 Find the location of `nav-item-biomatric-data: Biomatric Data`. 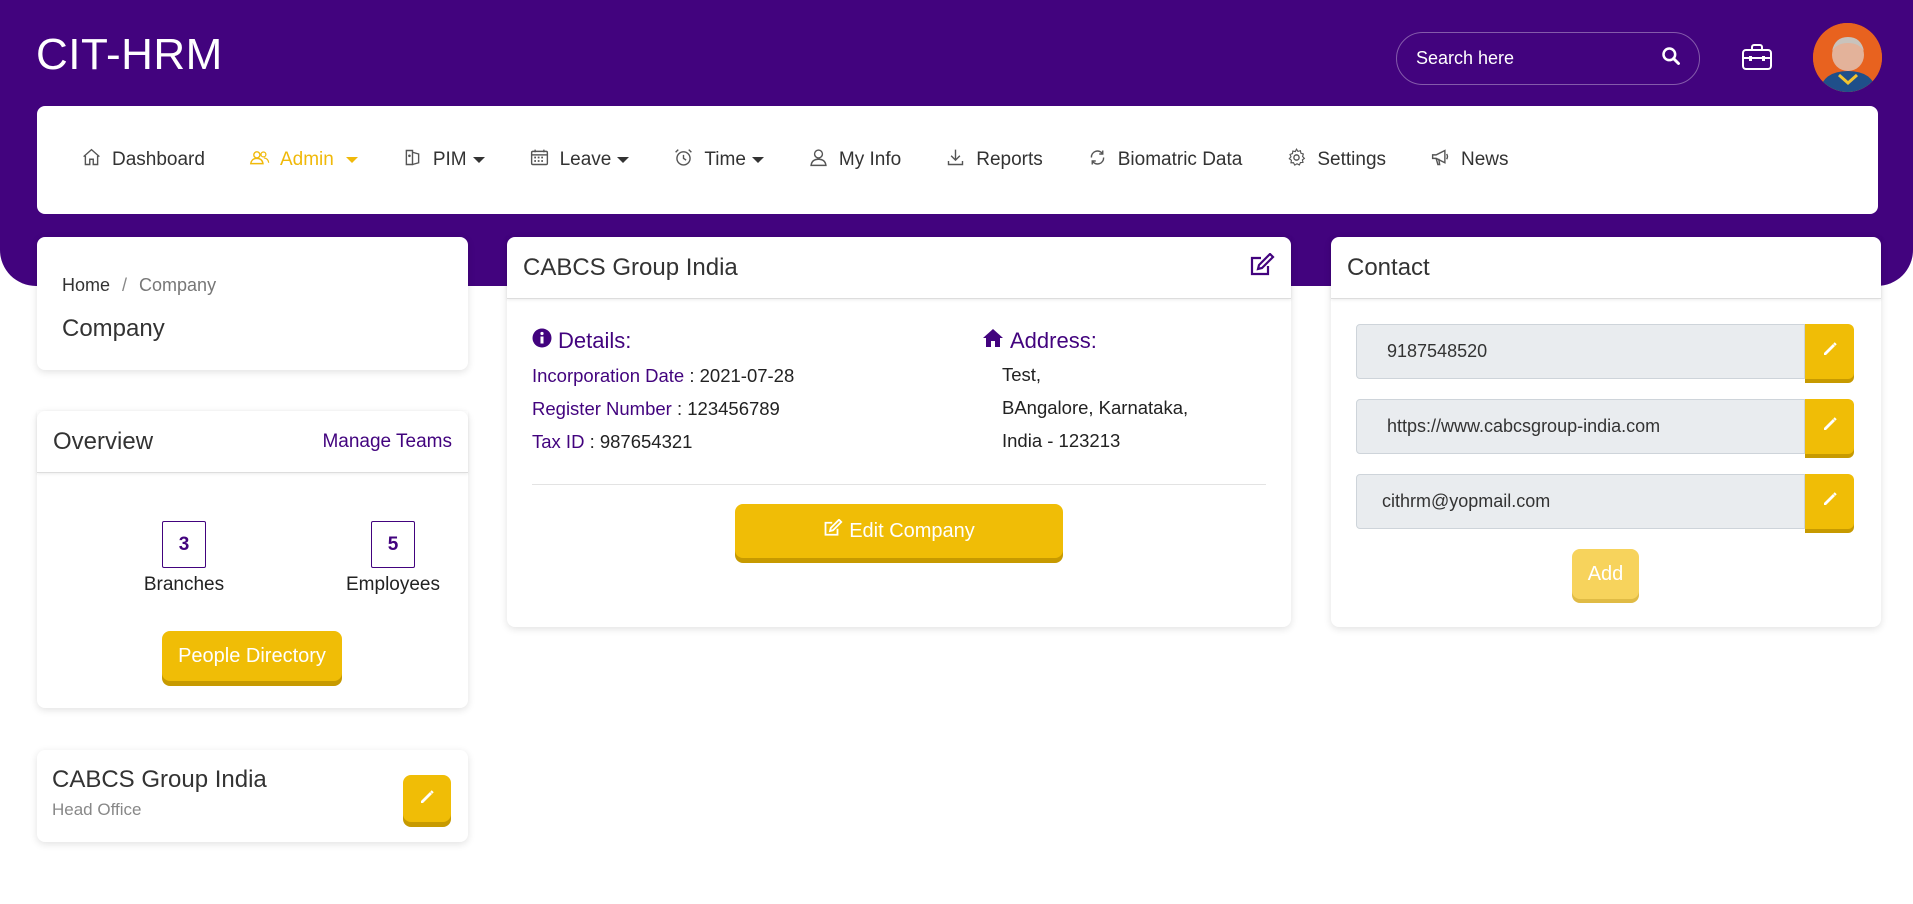

nav-item-biomatric-data: Biomatric Data is located at coordinates (1165, 160).